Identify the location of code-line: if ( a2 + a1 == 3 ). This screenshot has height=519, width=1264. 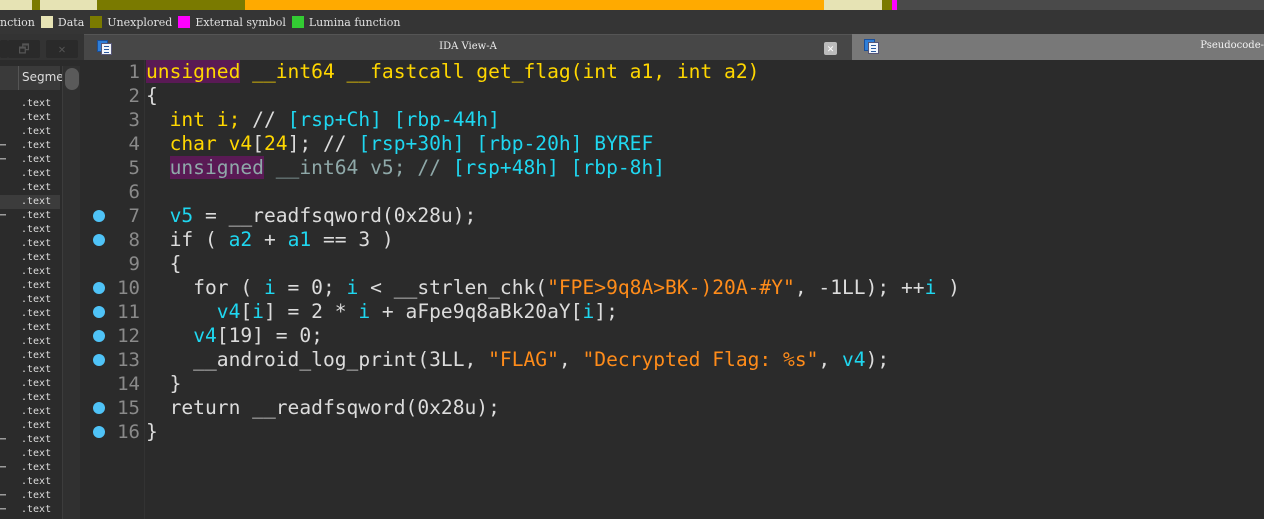
(270, 240).